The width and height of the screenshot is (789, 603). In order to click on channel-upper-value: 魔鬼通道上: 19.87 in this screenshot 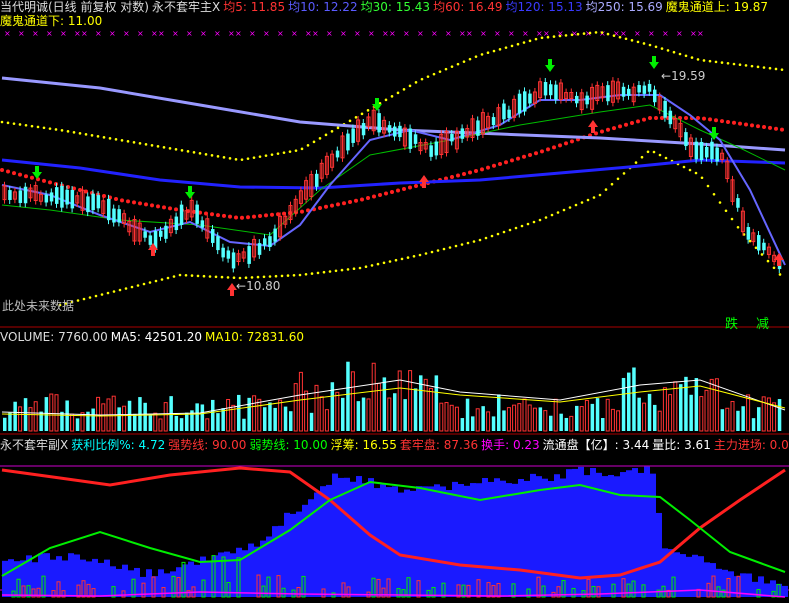, I will do `click(717, 7)`.